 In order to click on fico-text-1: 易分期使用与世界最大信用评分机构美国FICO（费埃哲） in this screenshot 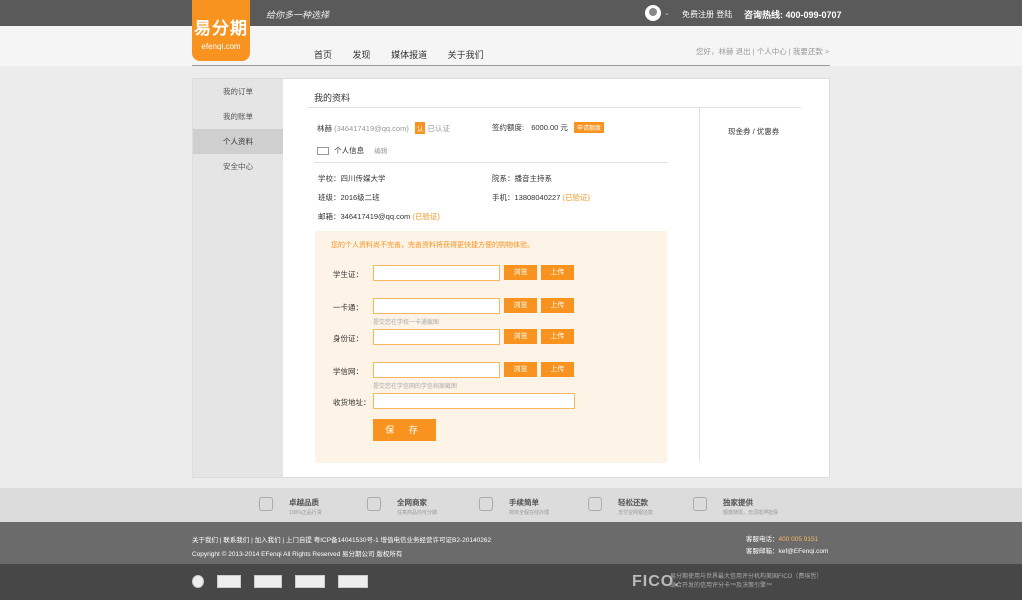, I will do `click(746, 577)`.